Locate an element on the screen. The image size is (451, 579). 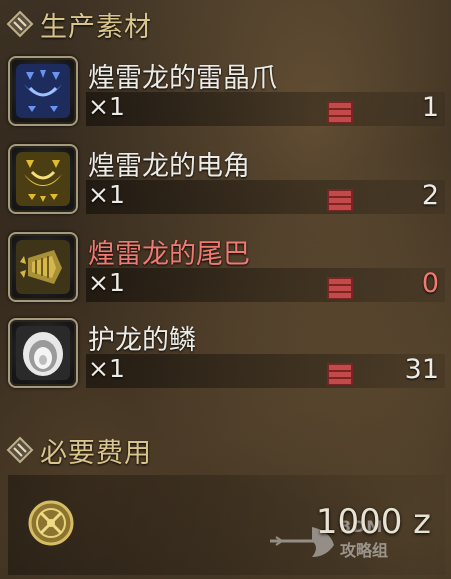
material-row: 煌雷龙的电角 ×1 2 is located at coordinates (226, 179).